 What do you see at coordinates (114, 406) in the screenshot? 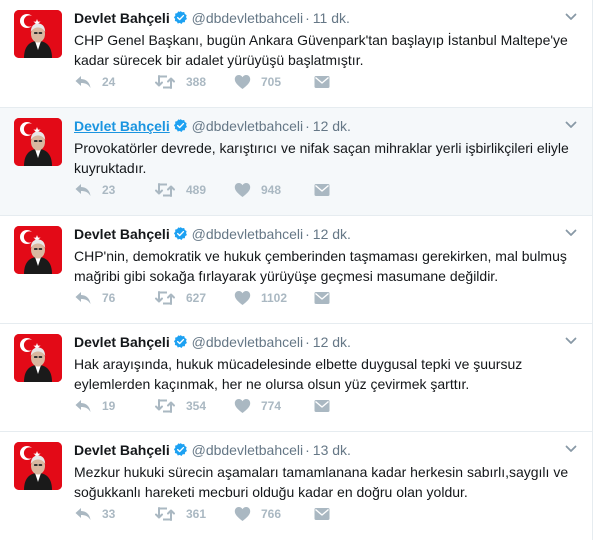
I see `reply-button: 19` at bounding box center [114, 406].